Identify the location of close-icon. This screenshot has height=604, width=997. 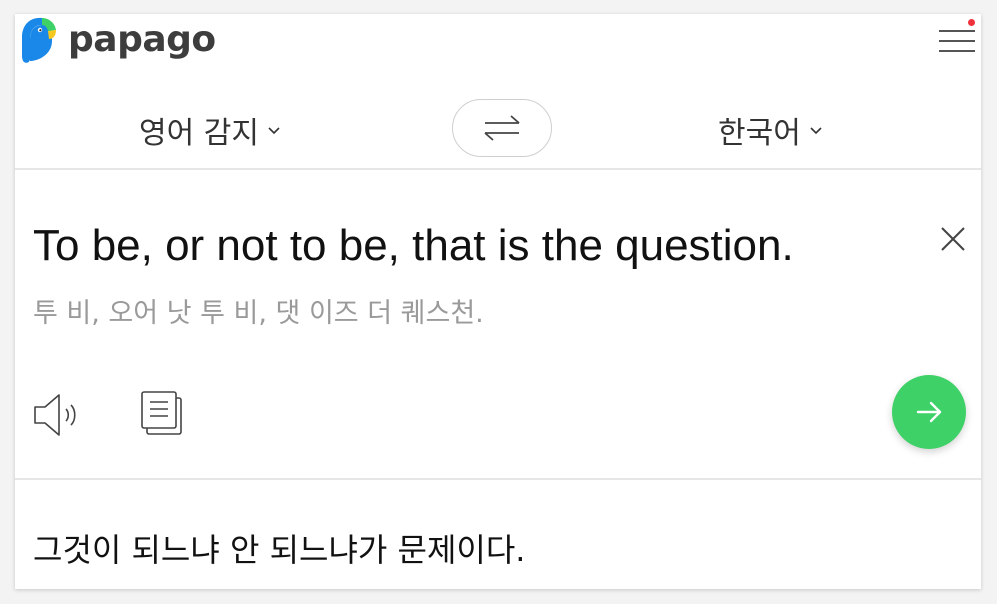
(953, 239).